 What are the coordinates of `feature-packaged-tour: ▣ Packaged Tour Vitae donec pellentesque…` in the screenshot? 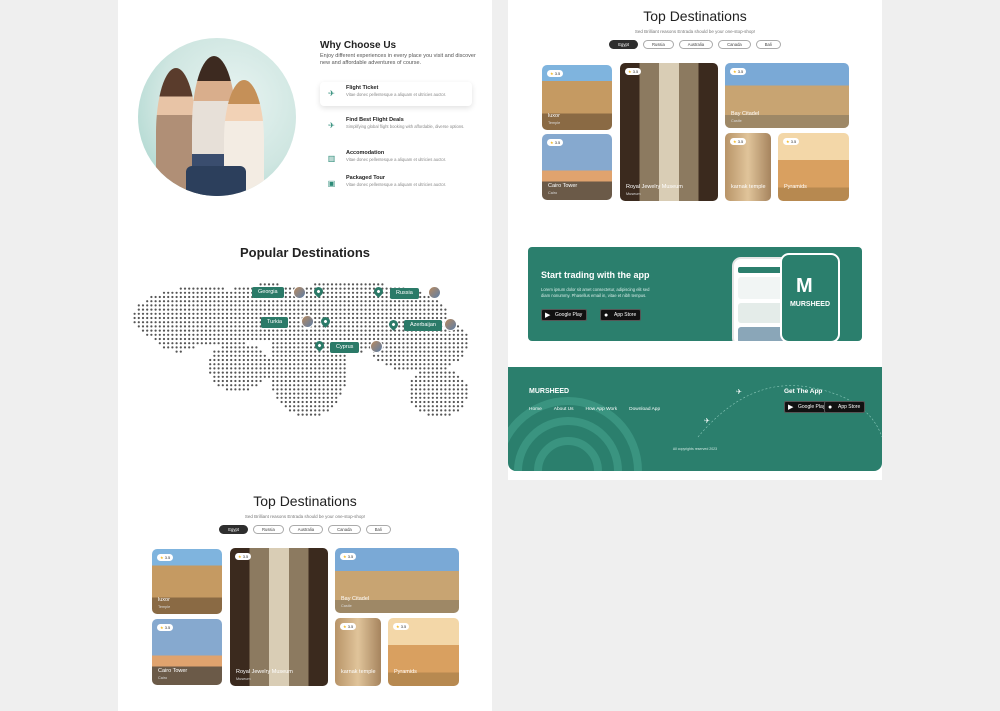 It's located at (396, 184).